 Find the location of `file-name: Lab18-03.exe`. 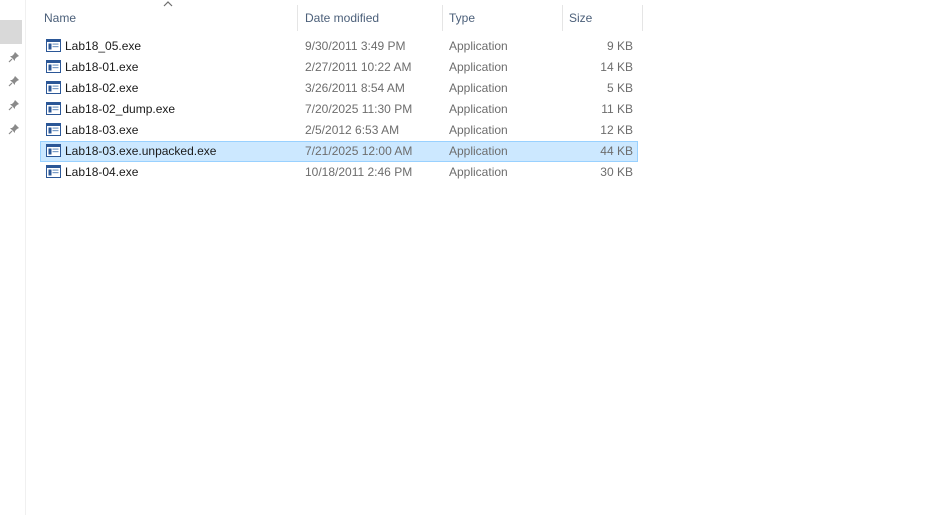

file-name: Lab18-03.exe is located at coordinates (102, 130).